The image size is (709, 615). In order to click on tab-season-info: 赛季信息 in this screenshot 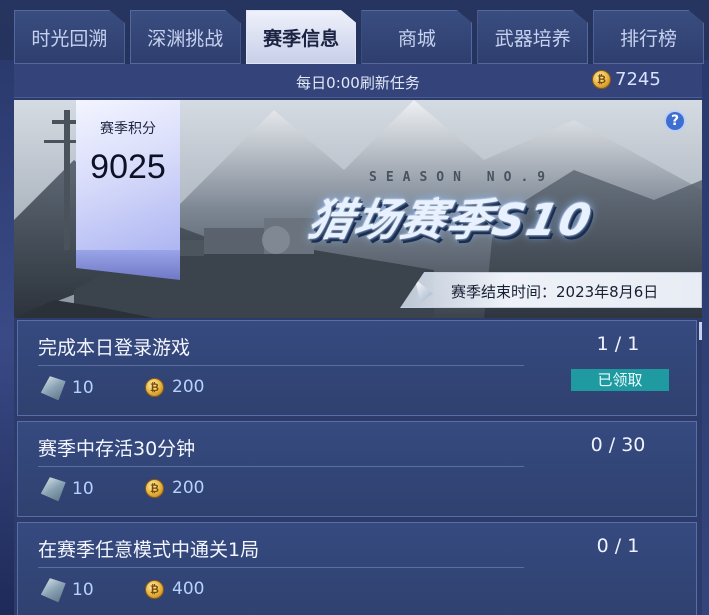, I will do `click(301, 37)`.